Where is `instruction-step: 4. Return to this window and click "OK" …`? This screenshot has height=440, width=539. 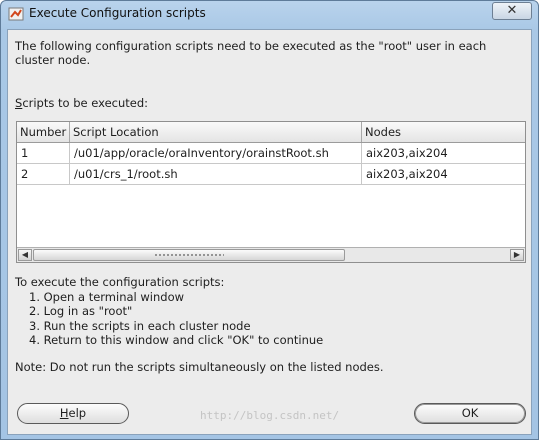 instruction-step: 4. Return to this window and click "OK" … is located at coordinates (176, 340).